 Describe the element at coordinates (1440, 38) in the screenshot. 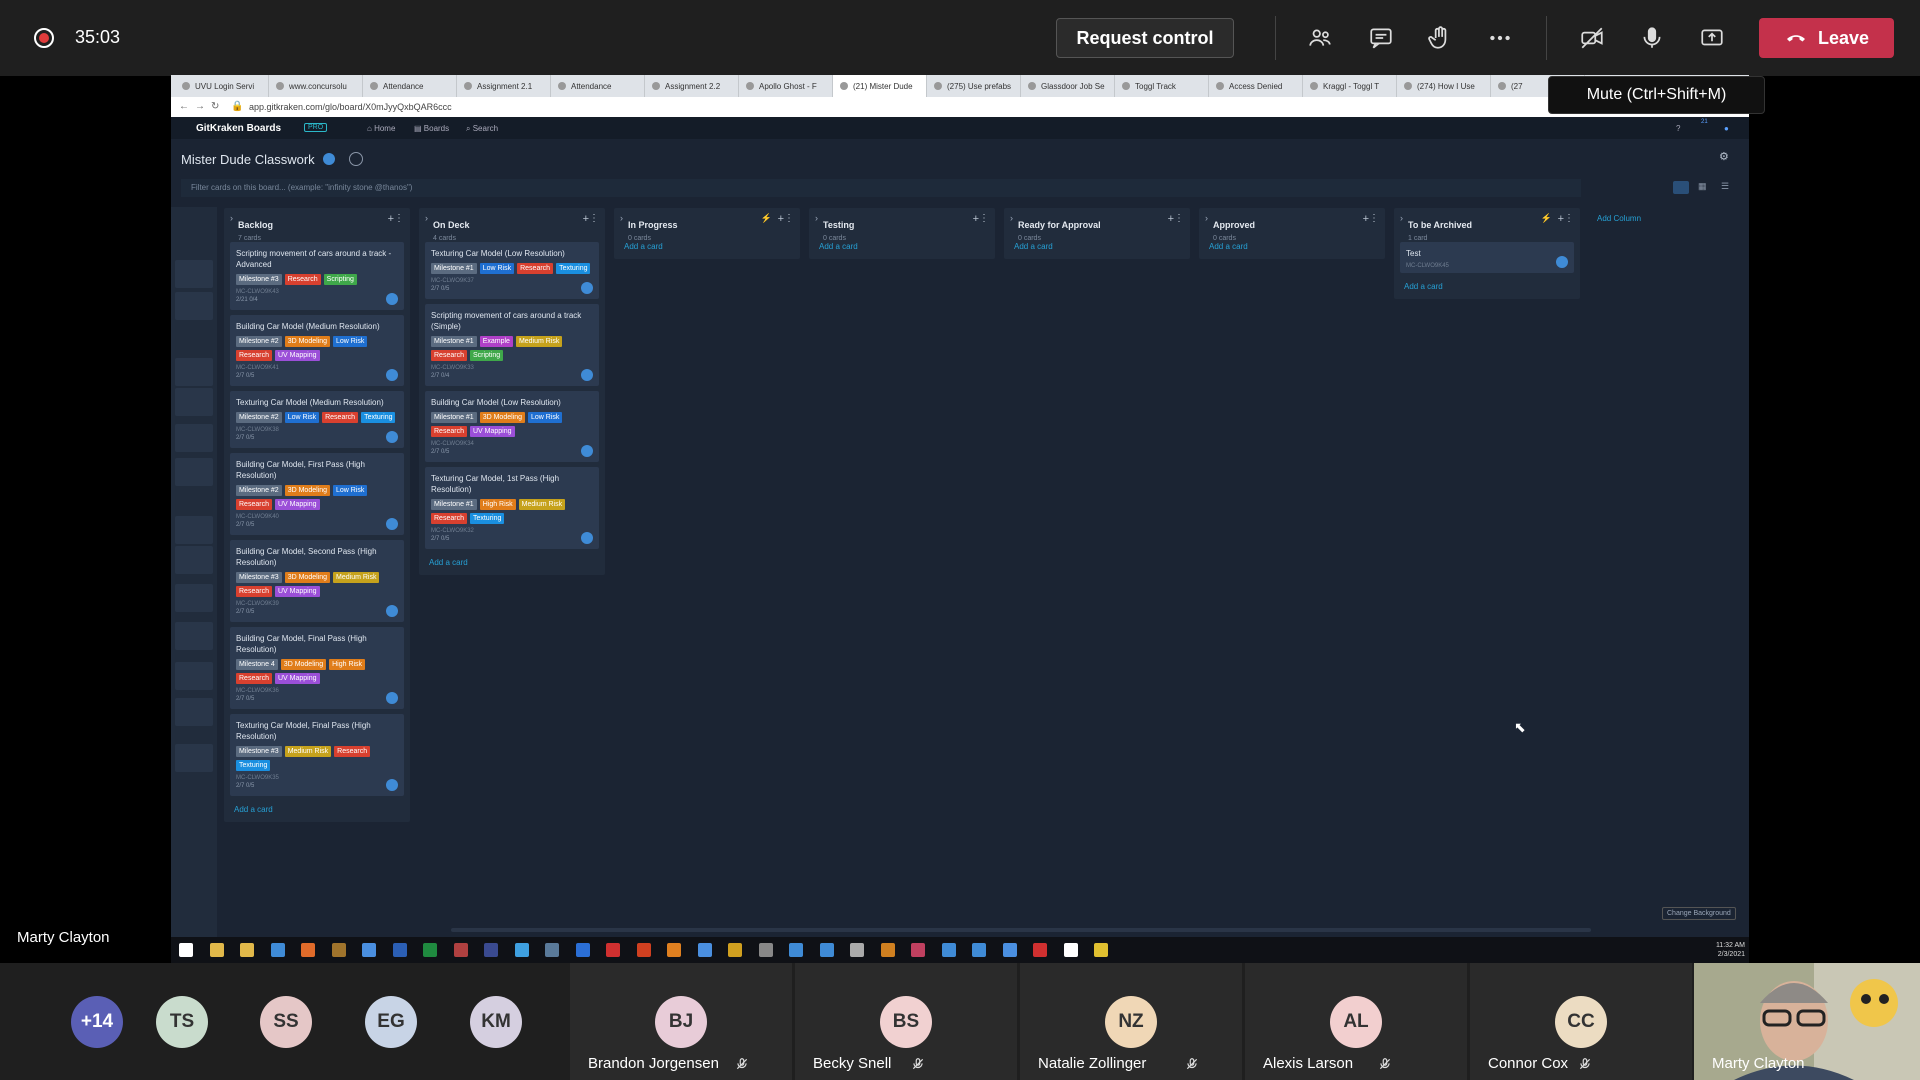

I see `raise-hand-icon` at that location.